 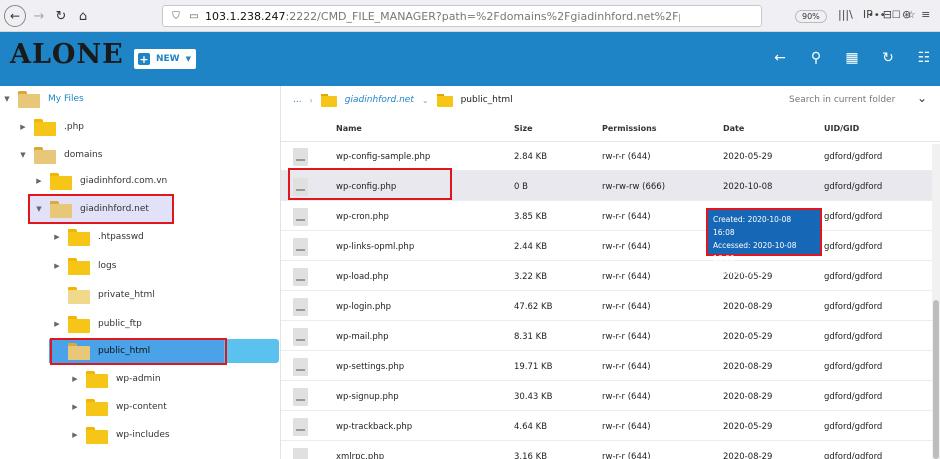 I want to click on file-name: wp-links-opml.php, so click(x=375, y=247).